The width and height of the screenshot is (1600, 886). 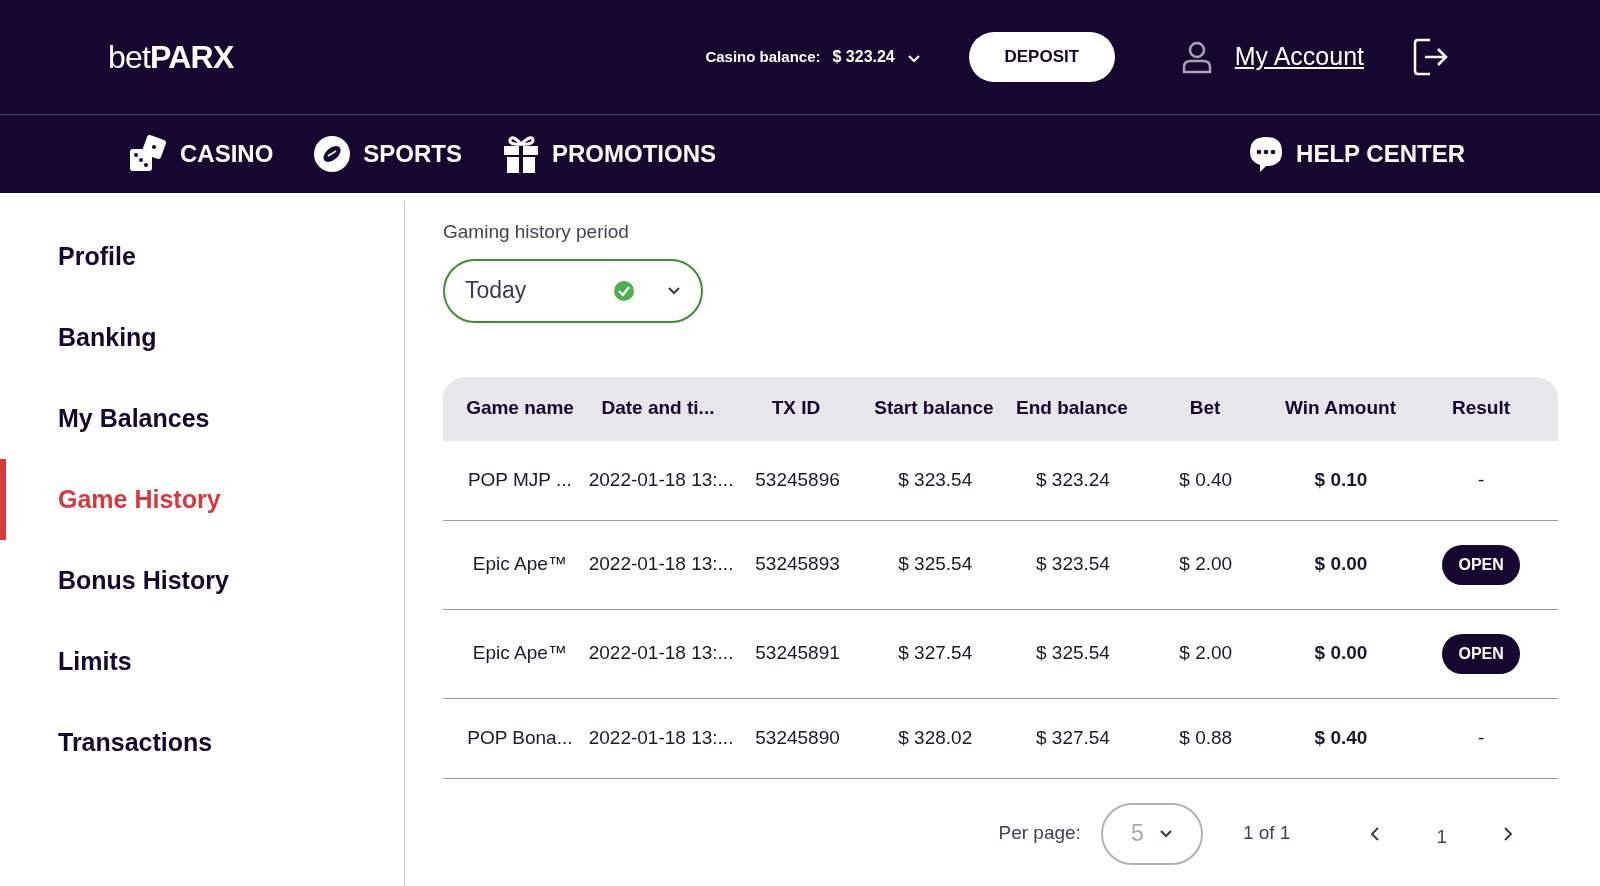 What do you see at coordinates (863, 57) in the screenshot?
I see `balance-amount: $ 323.24` at bounding box center [863, 57].